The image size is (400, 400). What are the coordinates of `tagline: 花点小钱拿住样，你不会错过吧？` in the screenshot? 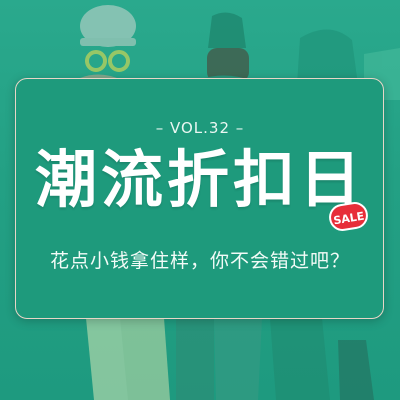 It's located at (199, 261).